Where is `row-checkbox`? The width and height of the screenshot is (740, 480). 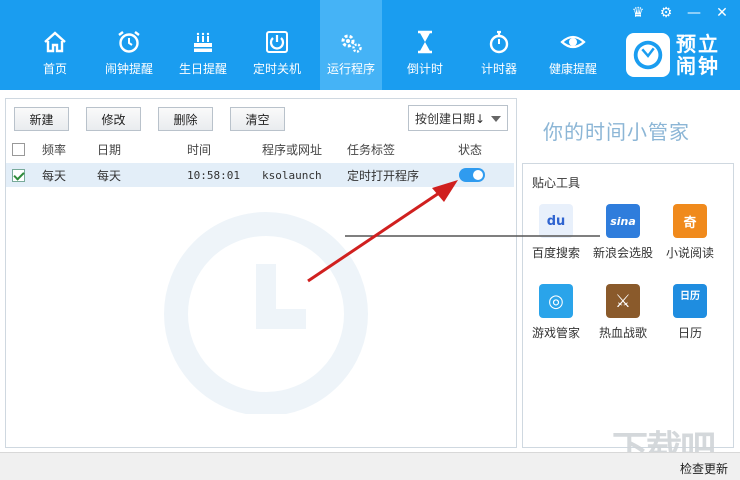 row-checkbox is located at coordinates (18, 175).